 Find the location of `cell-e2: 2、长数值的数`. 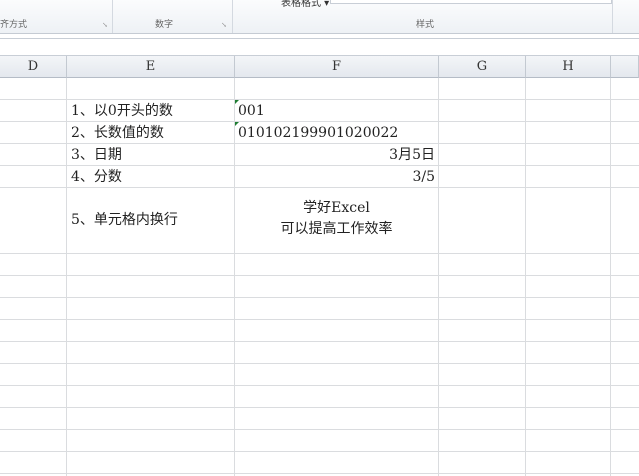

cell-e2: 2、长数值的数 is located at coordinates (117, 133).